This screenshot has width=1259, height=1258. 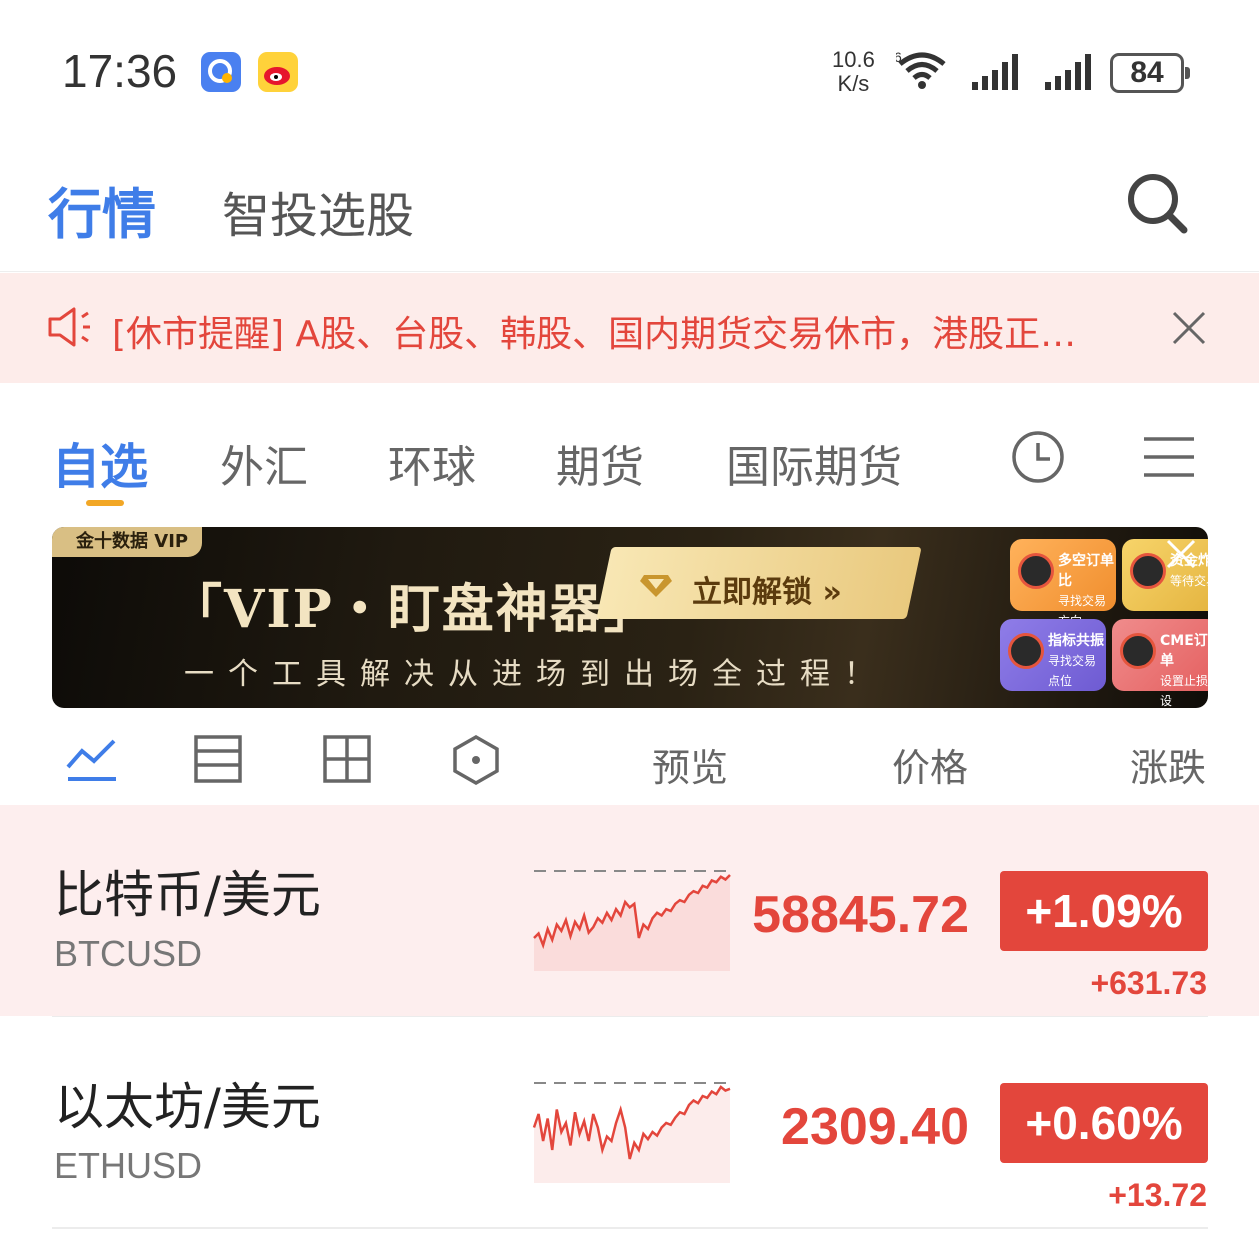 What do you see at coordinates (120, 71) in the screenshot?
I see `status-time: 17:36` at bounding box center [120, 71].